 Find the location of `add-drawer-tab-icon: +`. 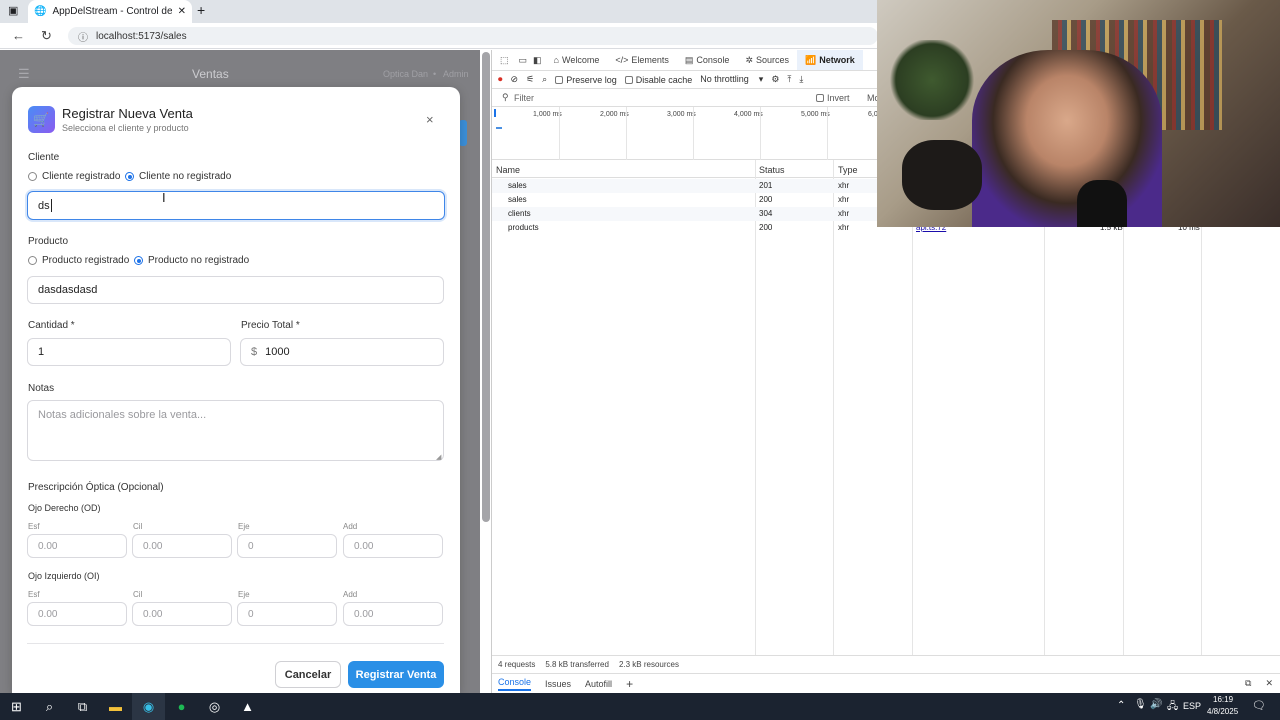

add-drawer-tab-icon: + is located at coordinates (629, 684).